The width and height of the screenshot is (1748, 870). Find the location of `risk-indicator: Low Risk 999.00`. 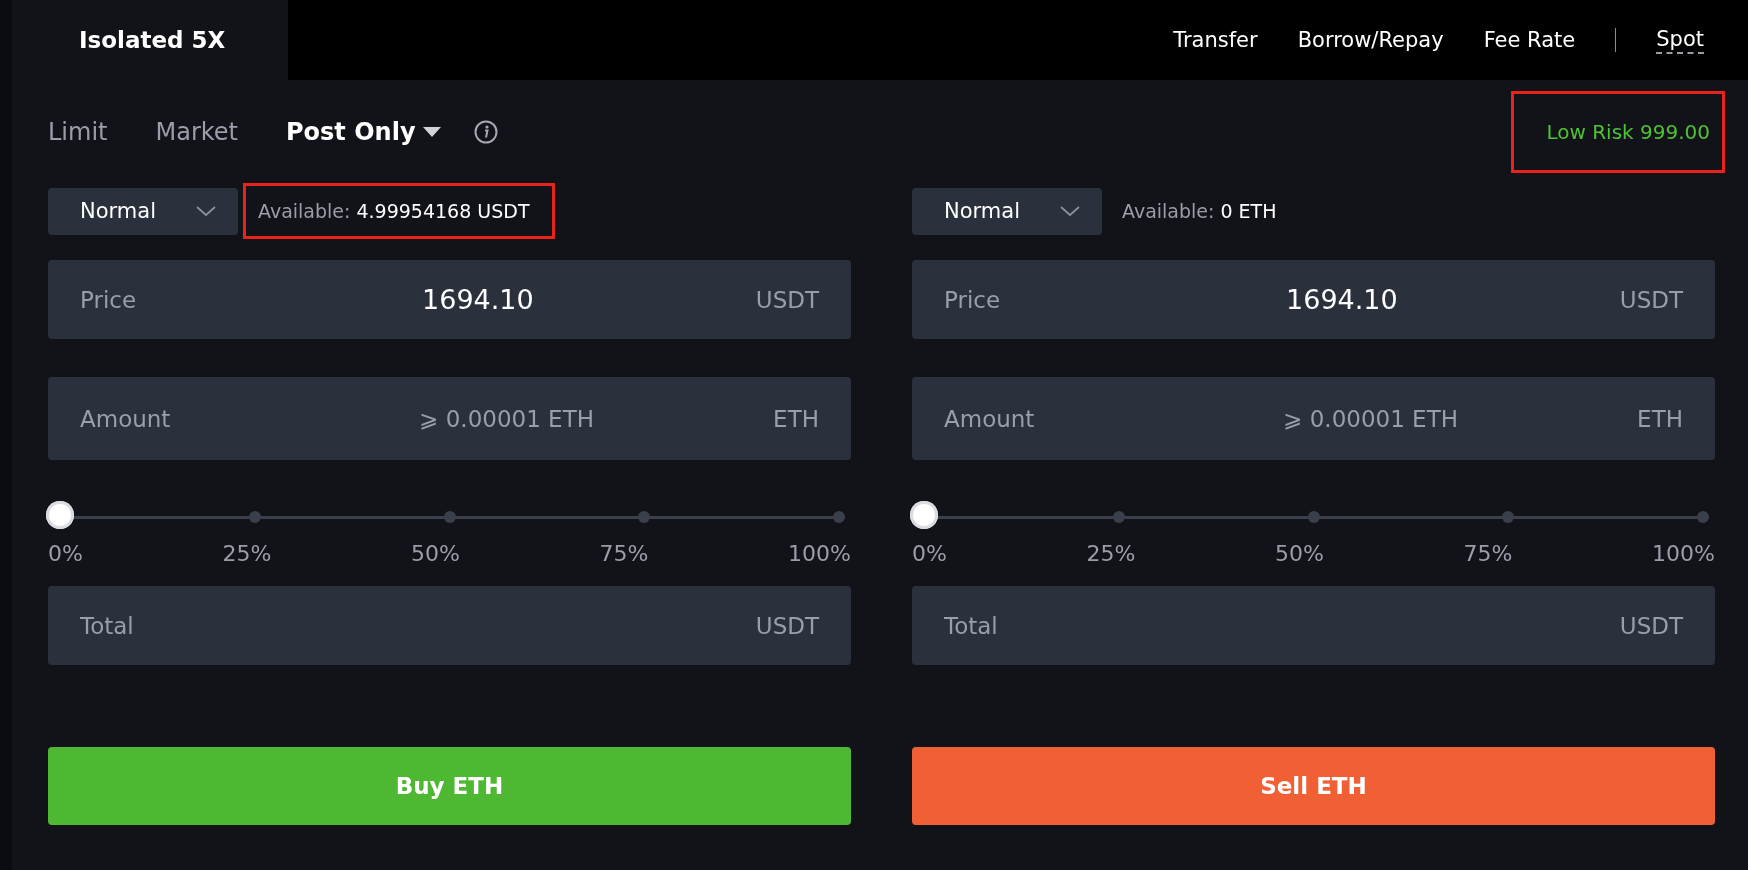

risk-indicator: Low Risk 999.00 is located at coordinates (1618, 132).